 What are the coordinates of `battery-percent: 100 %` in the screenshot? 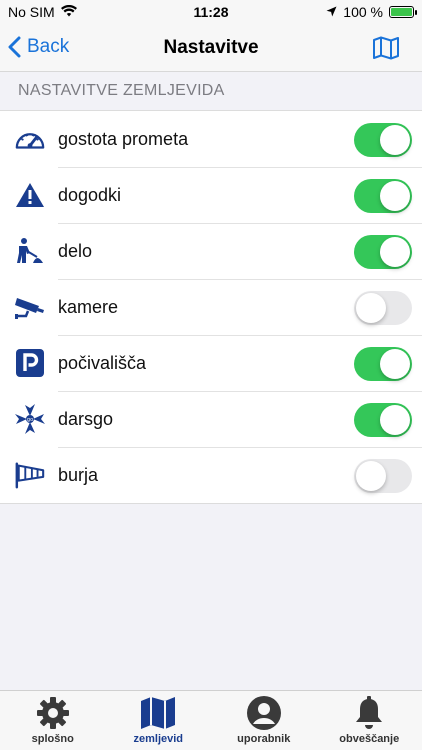 It's located at (363, 12).